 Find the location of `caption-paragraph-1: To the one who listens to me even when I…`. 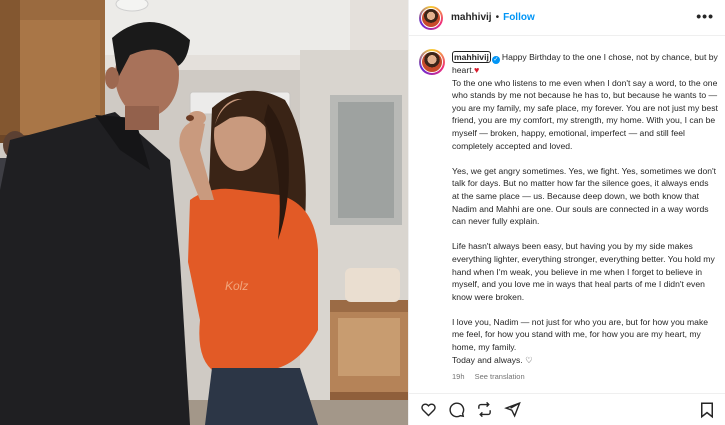

caption-paragraph-1: To the one who listens to me even when I… is located at coordinates (585, 114).